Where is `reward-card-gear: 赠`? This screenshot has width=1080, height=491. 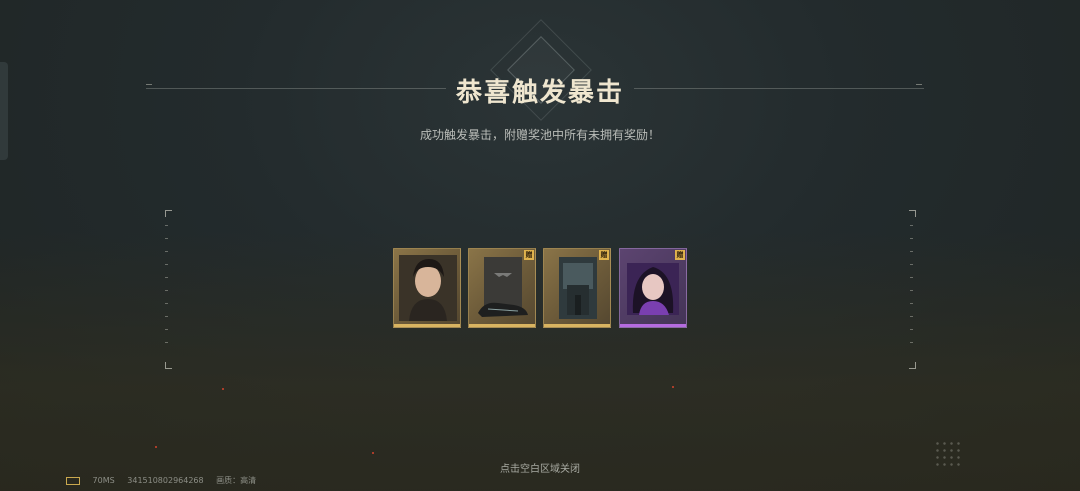
reward-card-gear: 赠 is located at coordinates (502, 288).